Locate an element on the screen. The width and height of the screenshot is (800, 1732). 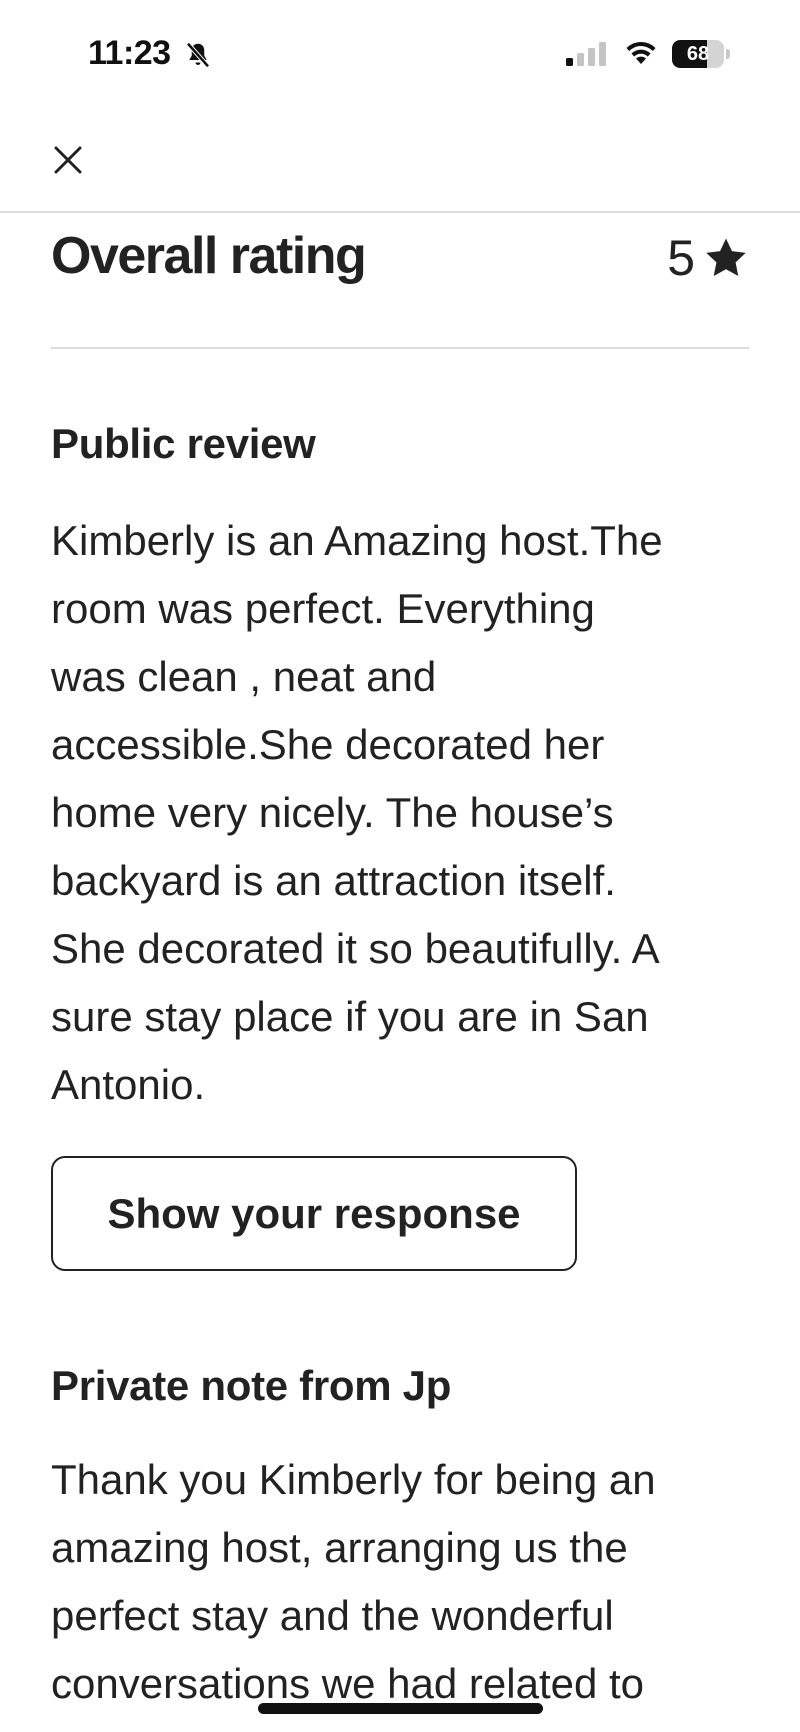
overall-rating-row: Overall rating 5 is located at coordinates (400, 261).